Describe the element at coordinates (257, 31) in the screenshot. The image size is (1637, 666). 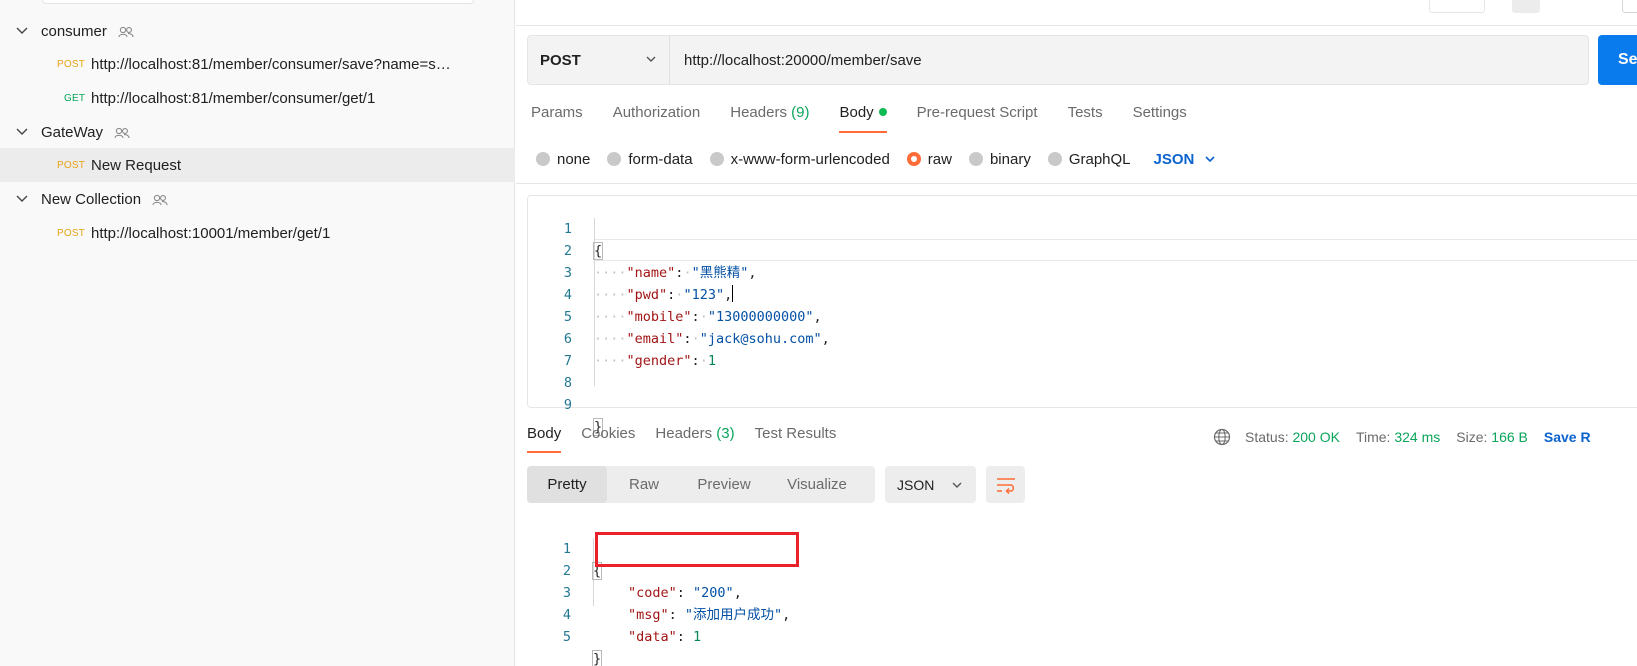
I see `collection-consumer: consumer` at that location.